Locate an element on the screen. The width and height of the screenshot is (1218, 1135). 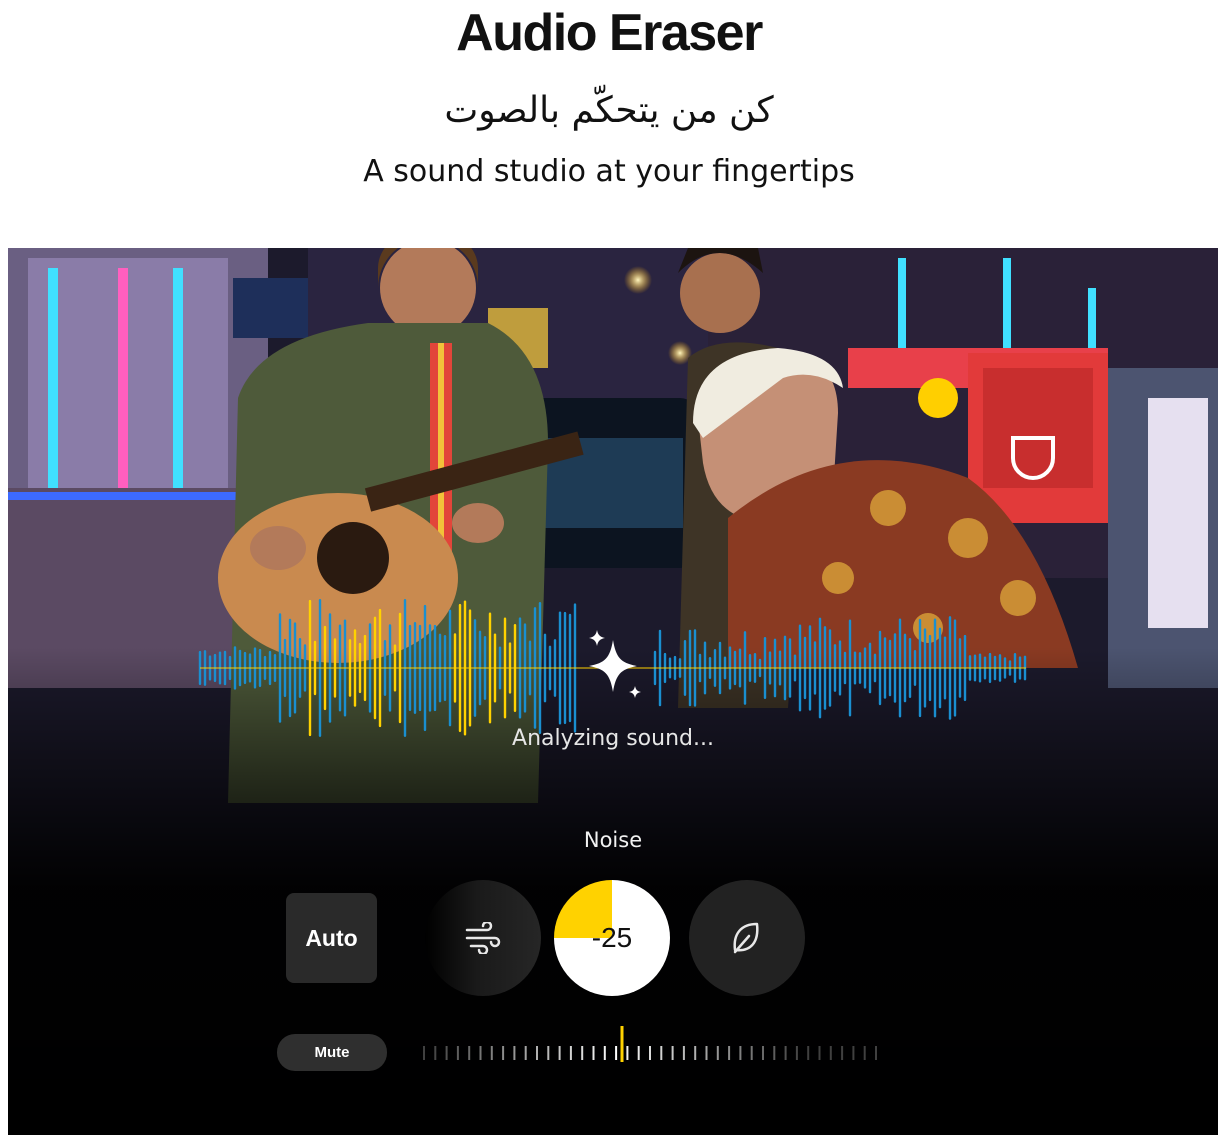
mute-button: Mute is located at coordinates (332, 1052).